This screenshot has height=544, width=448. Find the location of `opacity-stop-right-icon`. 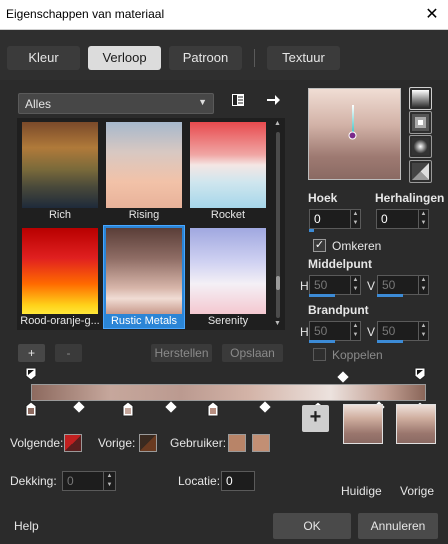

opacity-stop-right-icon is located at coordinates (420, 374).